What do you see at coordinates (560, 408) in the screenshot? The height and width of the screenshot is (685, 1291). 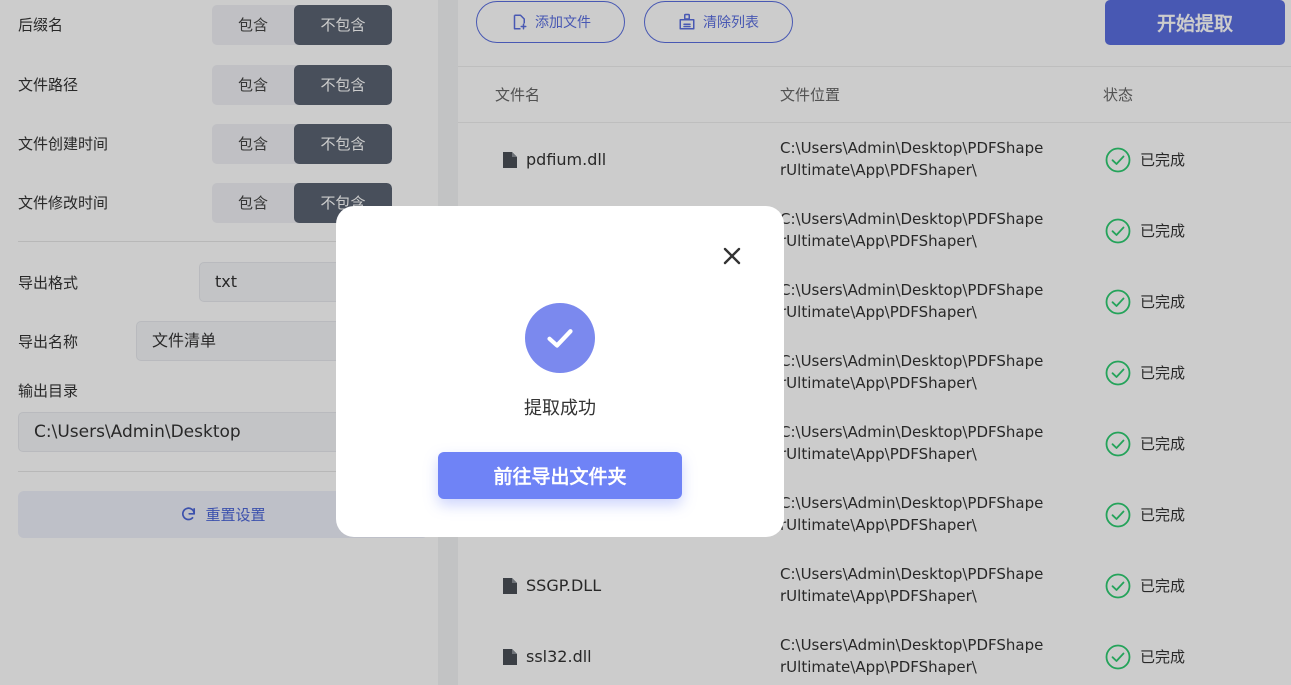 I see `success-message: 提取成功` at bounding box center [560, 408].